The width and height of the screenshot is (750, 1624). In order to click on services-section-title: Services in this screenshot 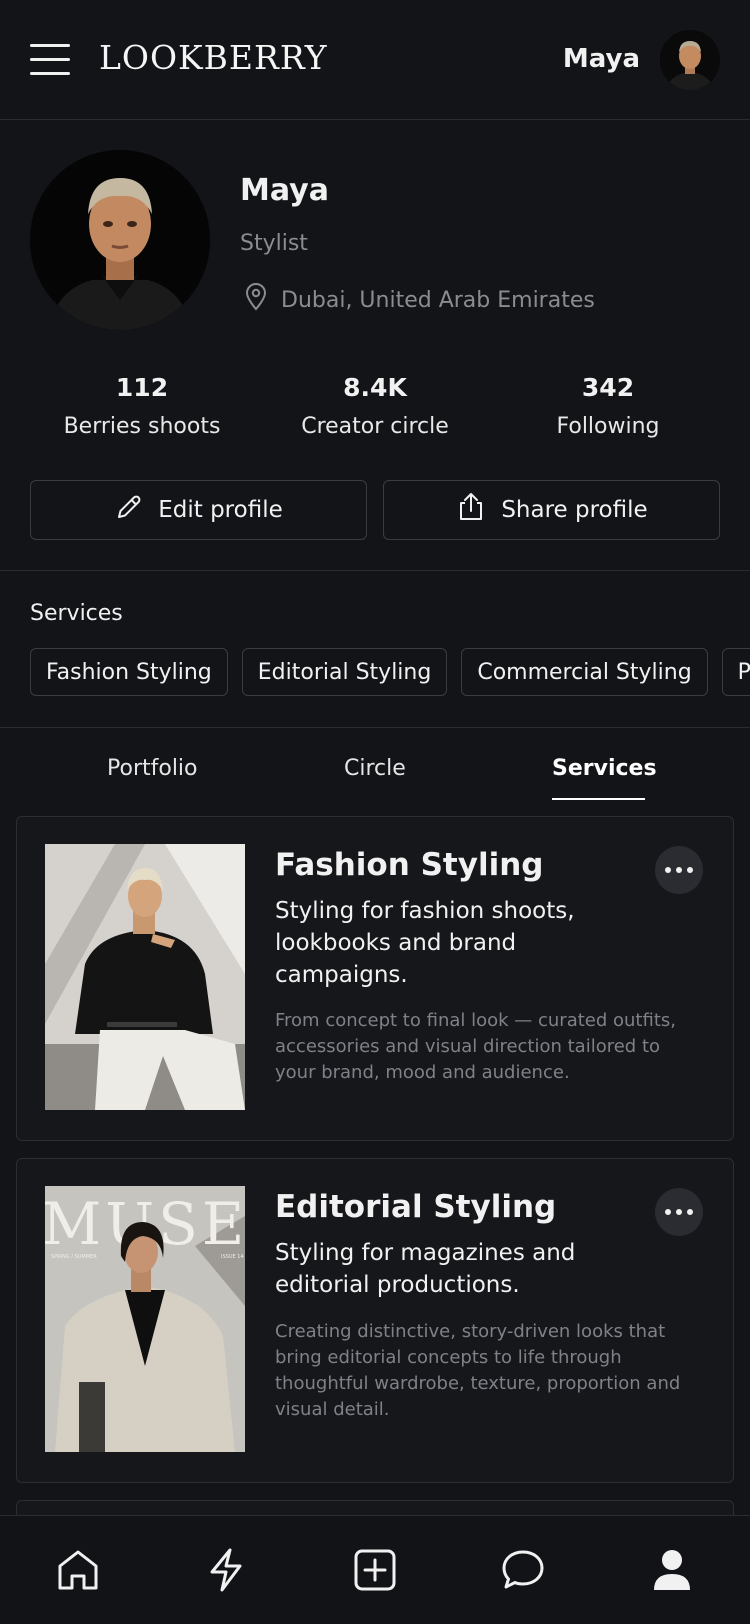, I will do `click(76, 613)`.